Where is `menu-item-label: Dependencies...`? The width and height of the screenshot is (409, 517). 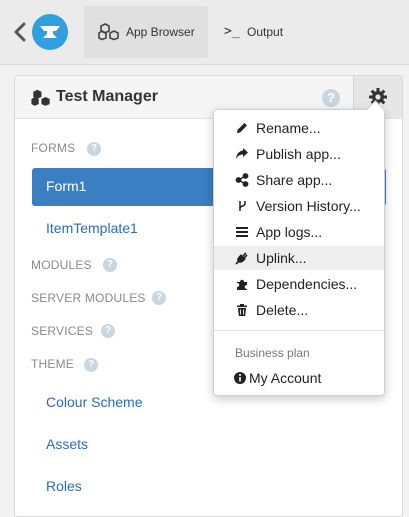 menu-item-label: Dependencies... is located at coordinates (307, 284).